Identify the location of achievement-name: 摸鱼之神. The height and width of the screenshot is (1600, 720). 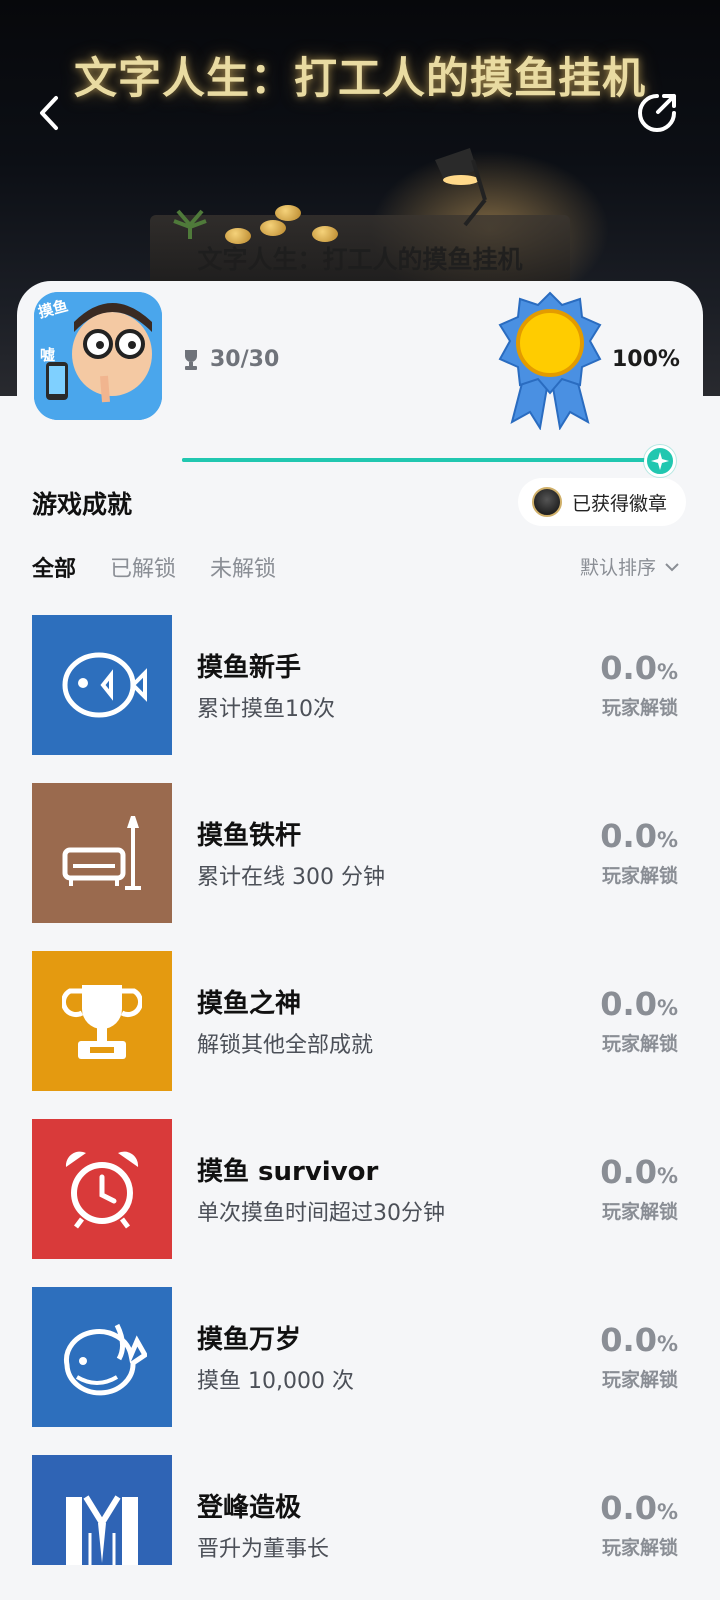
(249, 1004).